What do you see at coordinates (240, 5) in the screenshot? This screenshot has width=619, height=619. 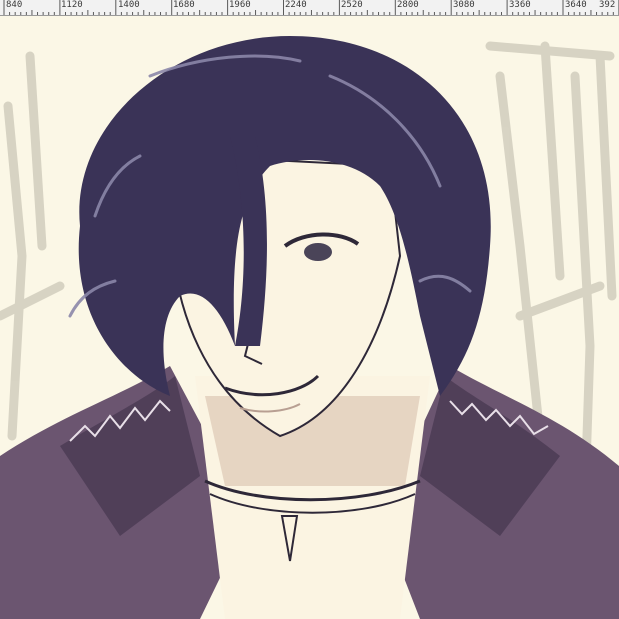 I see `ruler-label: 1960` at bounding box center [240, 5].